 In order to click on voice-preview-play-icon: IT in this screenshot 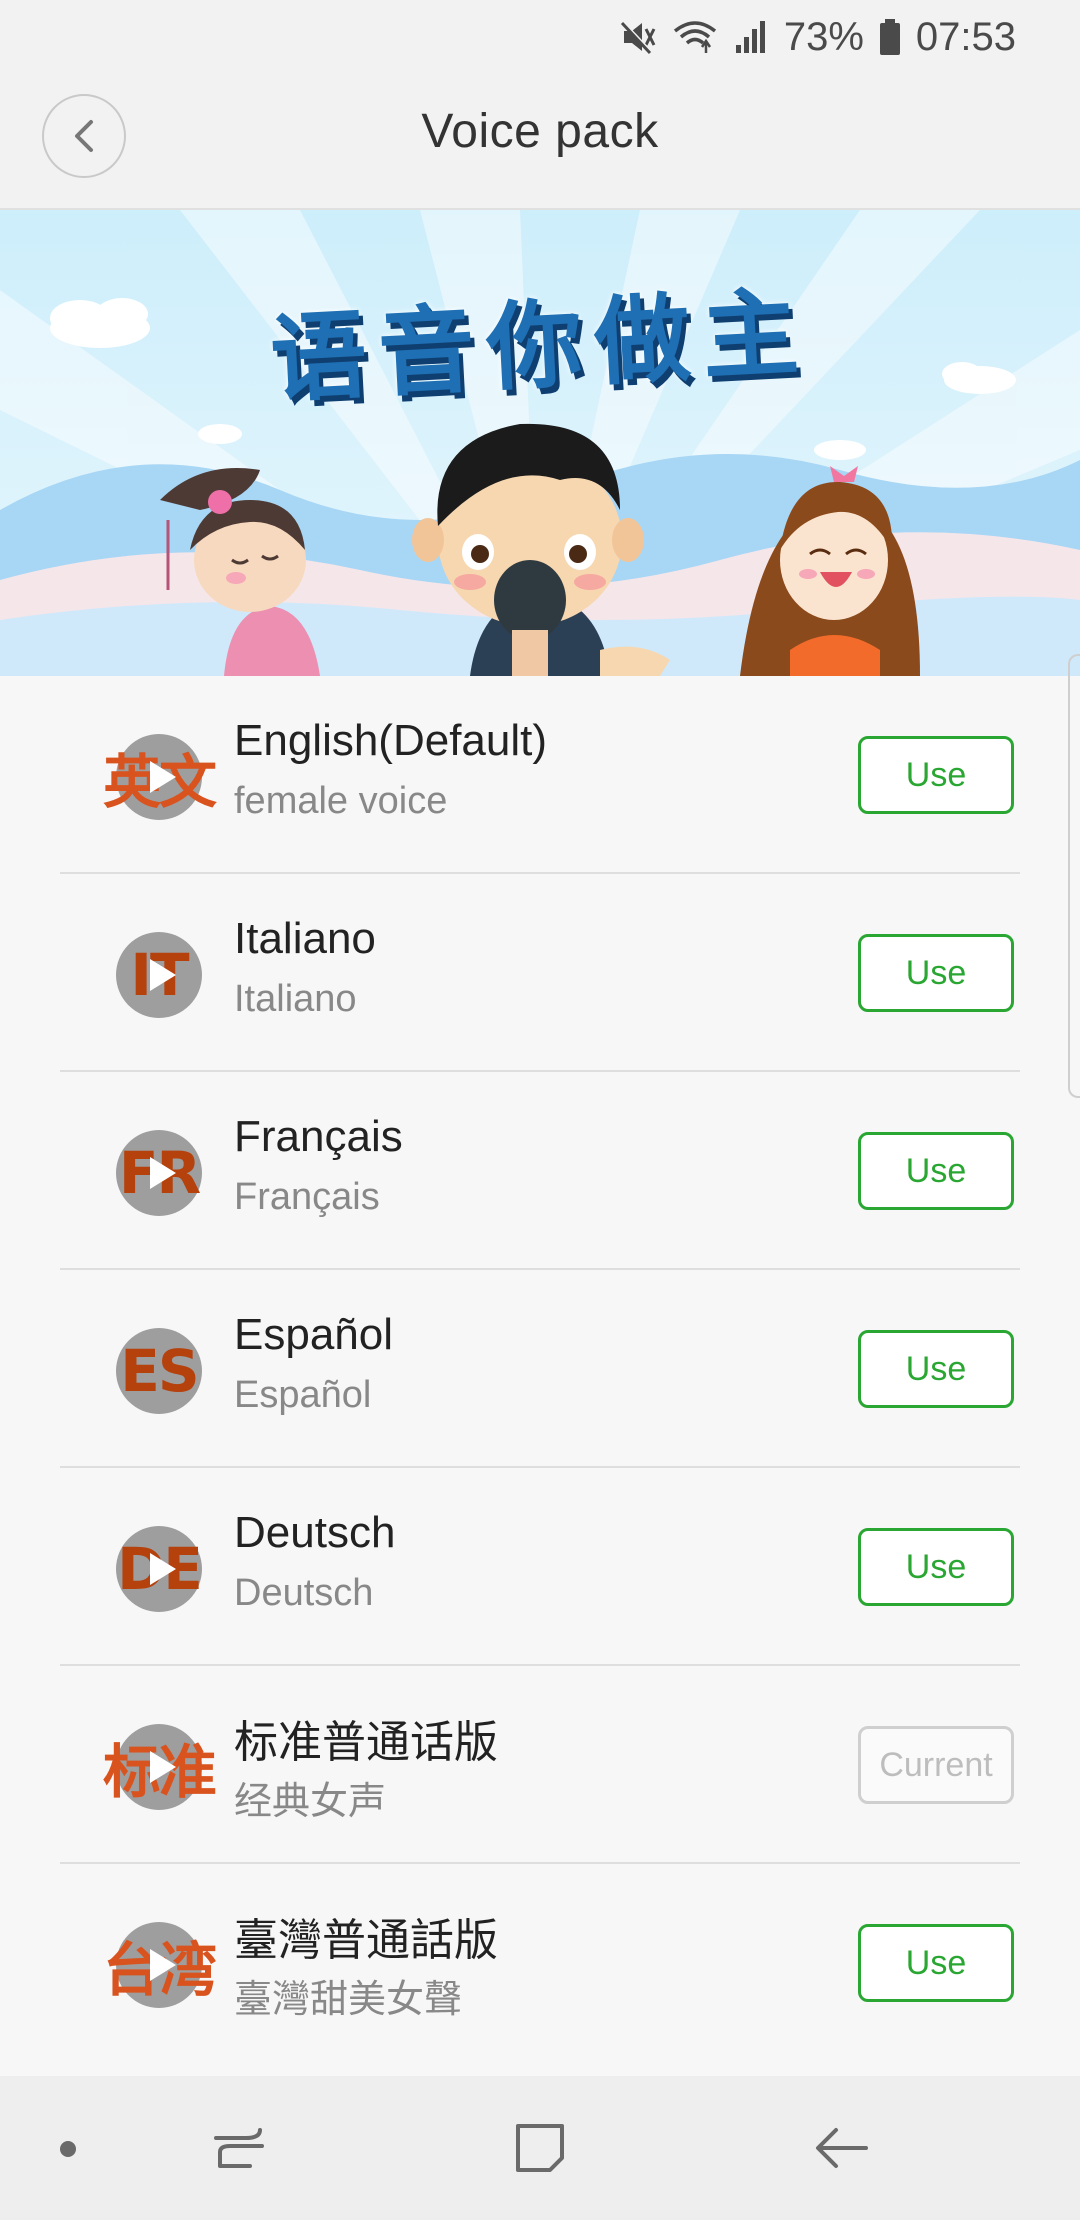, I will do `click(150, 975)`.